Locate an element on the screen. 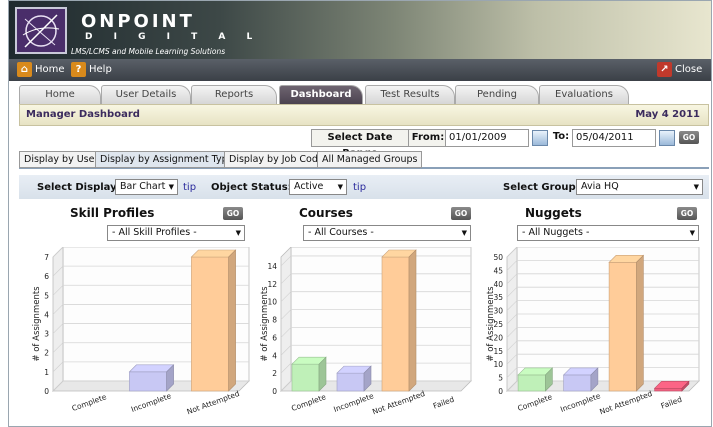  skill-profiles-select: - All Skill Profiles - ▼ is located at coordinates (176, 233).